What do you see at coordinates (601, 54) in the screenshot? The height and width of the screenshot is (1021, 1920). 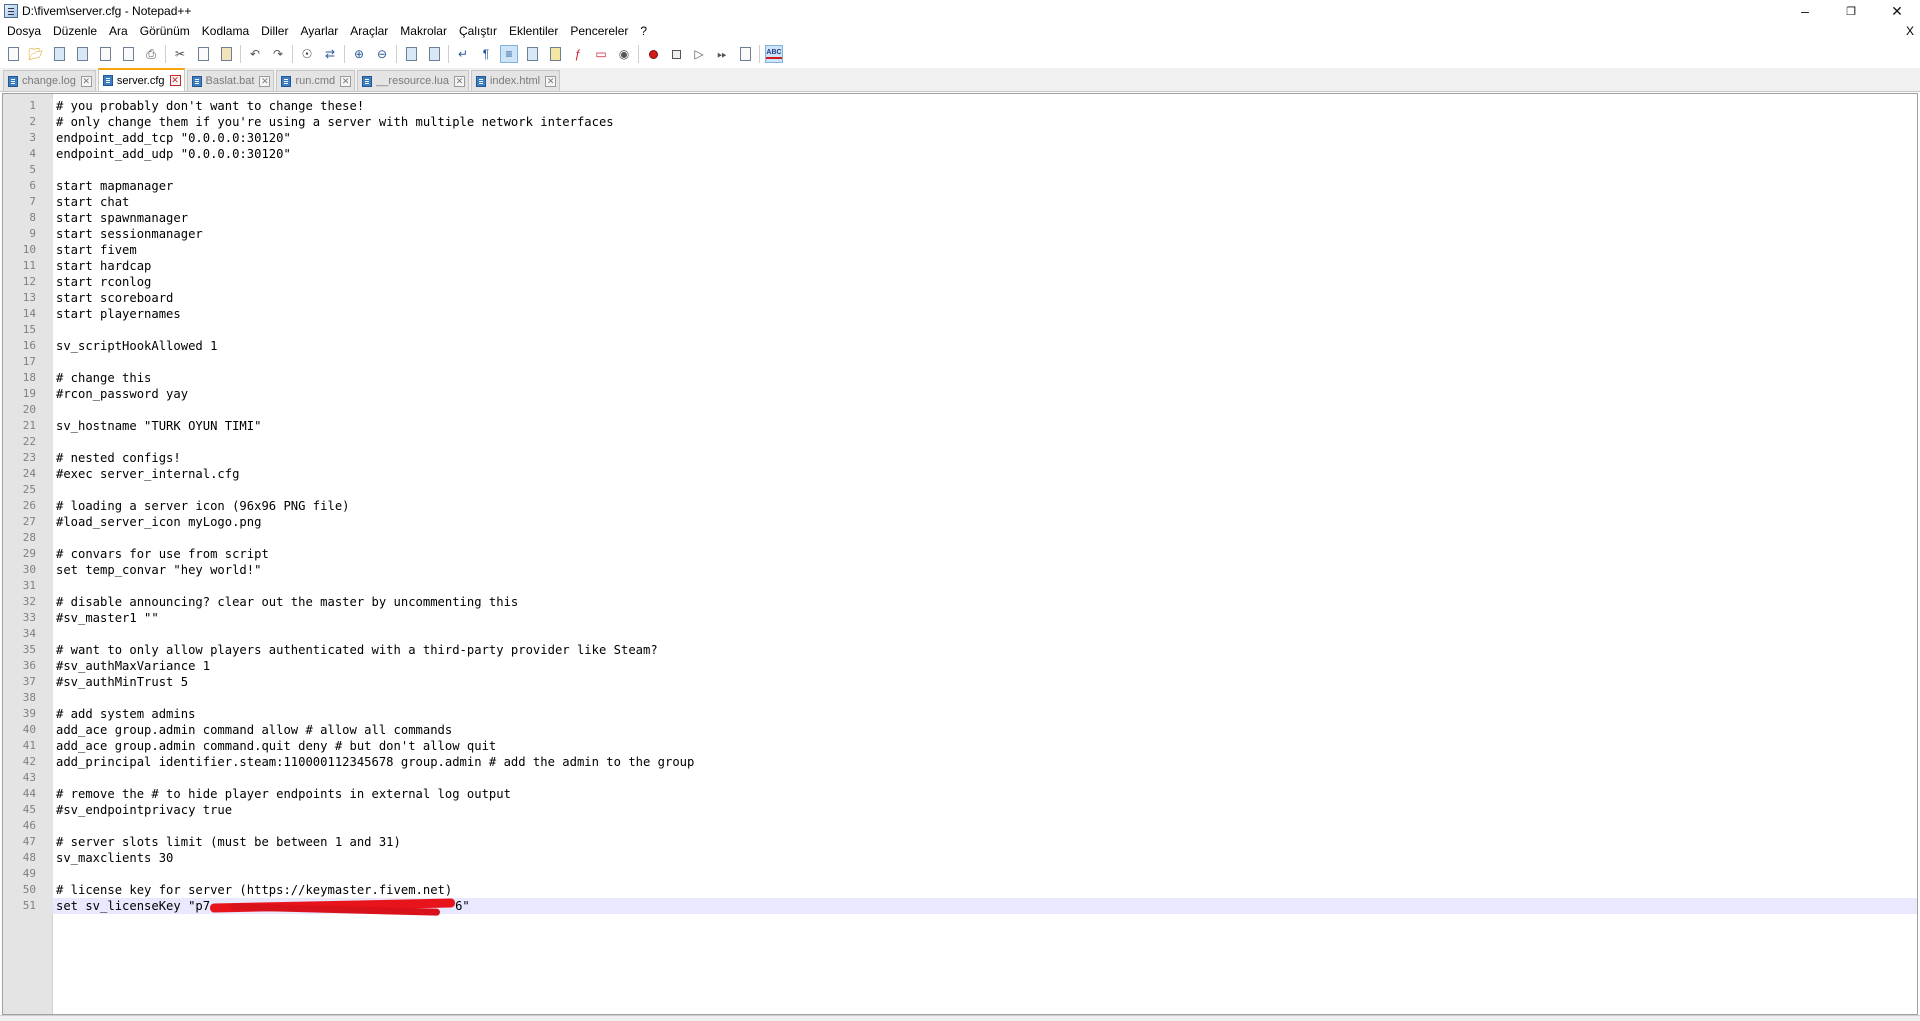 I see `monitoring-button: ▭` at bounding box center [601, 54].